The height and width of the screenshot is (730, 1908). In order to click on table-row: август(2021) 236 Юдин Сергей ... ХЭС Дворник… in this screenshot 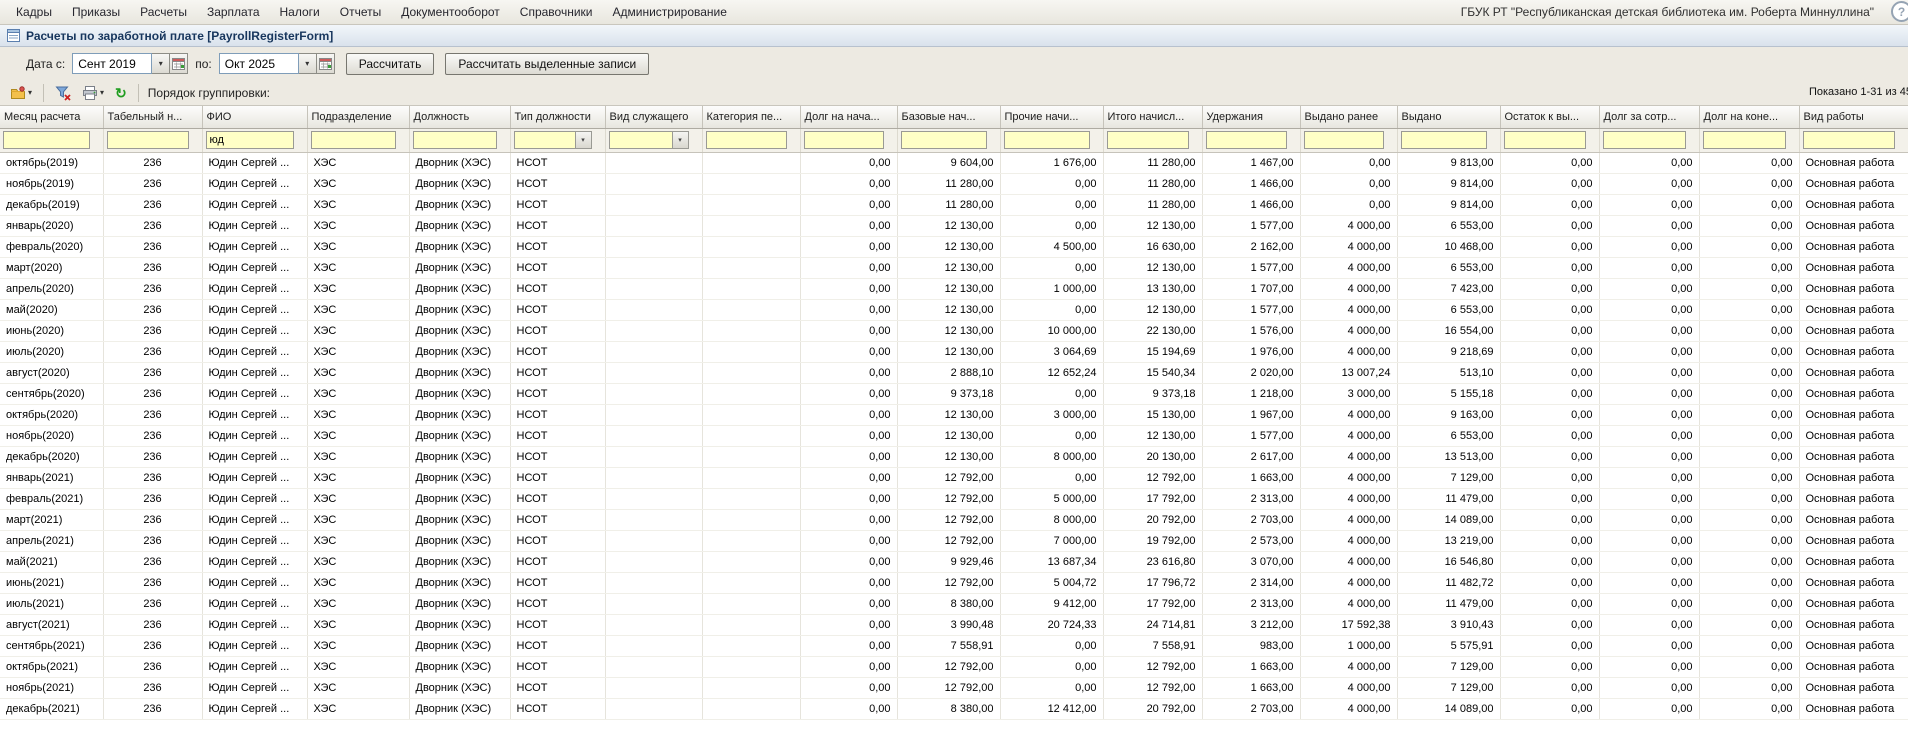, I will do `click(954, 625)`.